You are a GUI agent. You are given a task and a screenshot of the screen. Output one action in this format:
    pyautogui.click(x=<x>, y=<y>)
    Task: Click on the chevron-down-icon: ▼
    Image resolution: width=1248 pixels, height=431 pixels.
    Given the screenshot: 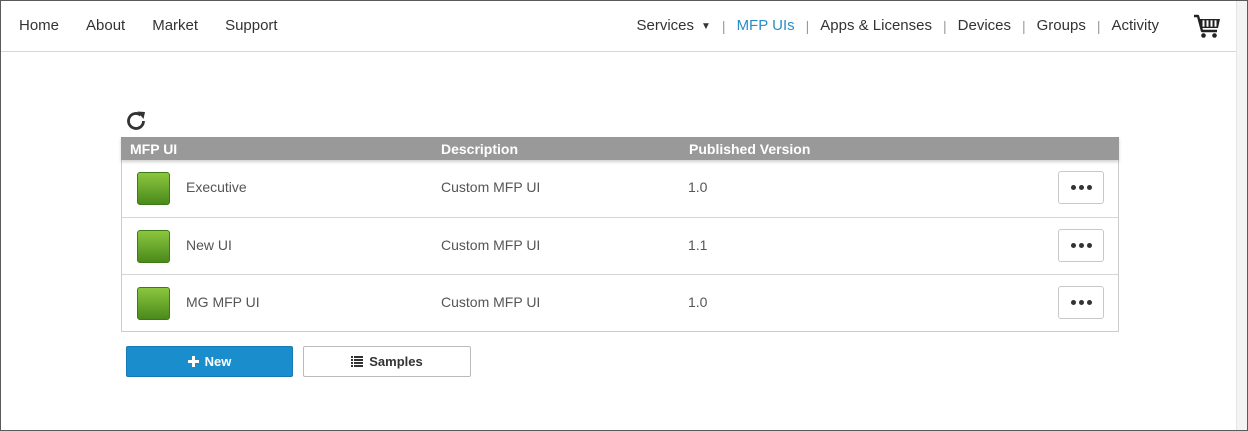 What is the action you would take?
    pyautogui.click(x=706, y=26)
    